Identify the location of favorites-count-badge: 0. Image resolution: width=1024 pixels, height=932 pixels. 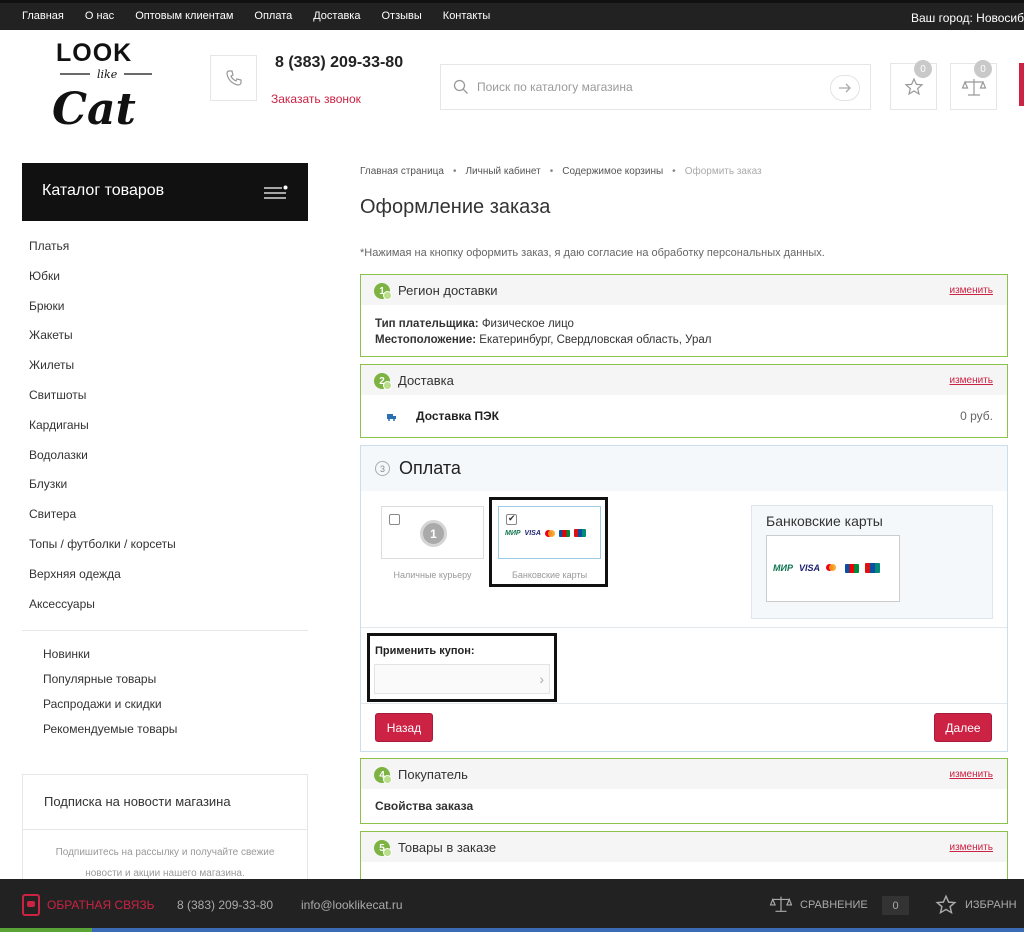
(923, 69).